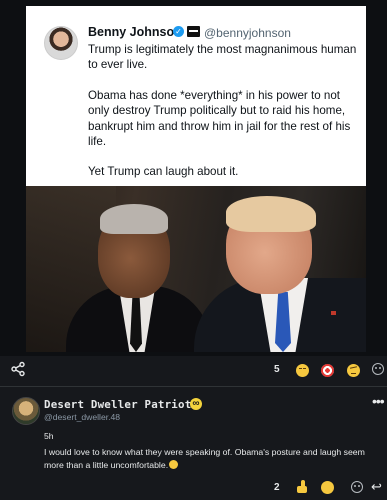 The width and height of the screenshot is (387, 500). What do you see at coordinates (333, 313) in the screenshot?
I see `flag-pin` at bounding box center [333, 313].